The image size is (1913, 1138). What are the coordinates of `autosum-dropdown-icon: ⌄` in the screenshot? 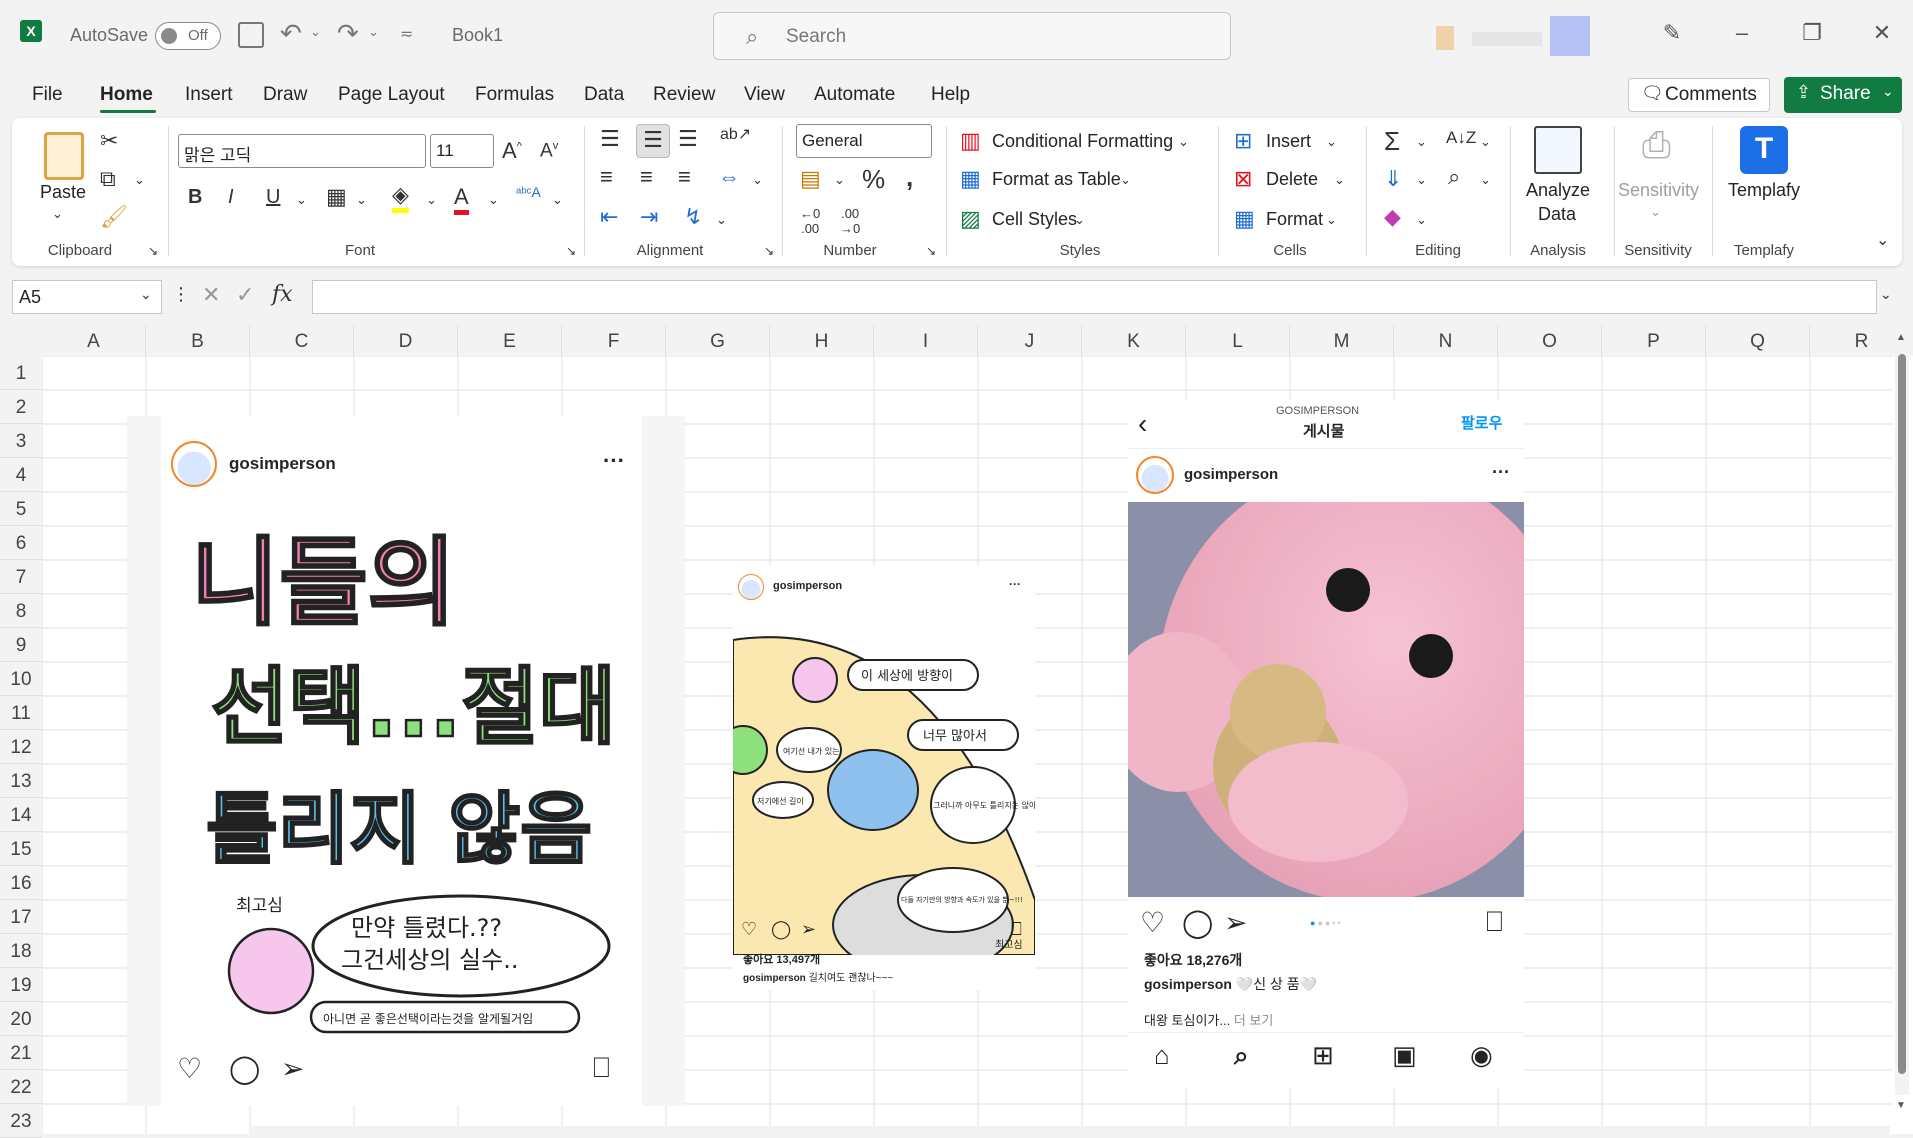 It's located at (1421, 142).